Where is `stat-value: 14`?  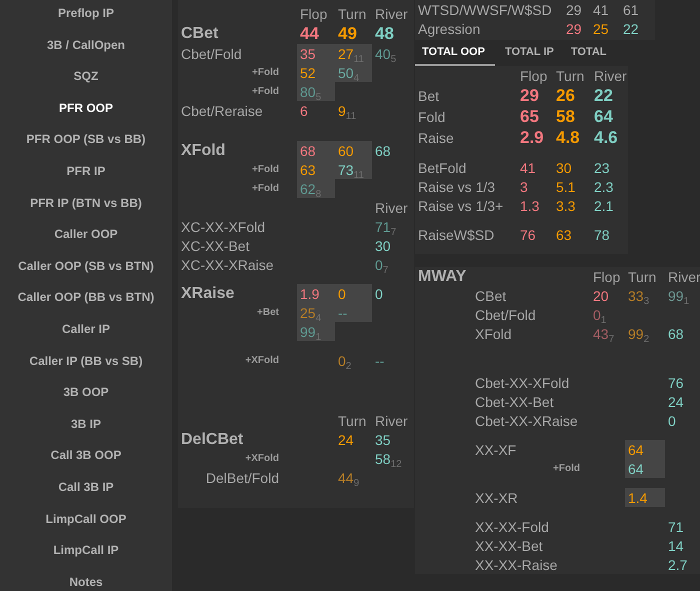
stat-value: 14 is located at coordinates (676, 546).